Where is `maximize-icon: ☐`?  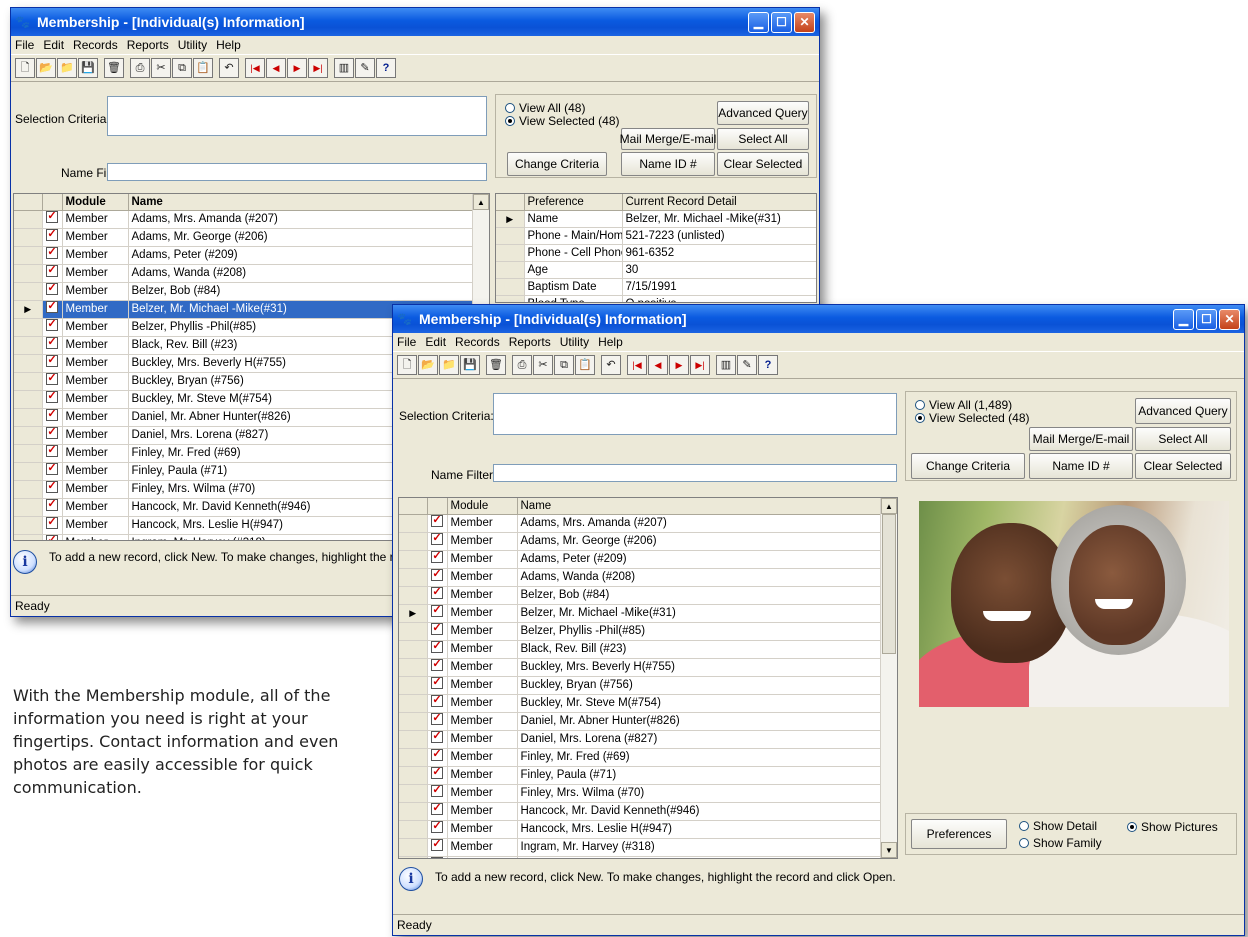
maximize-icon: ☐ is located at coordinates (781, 22).